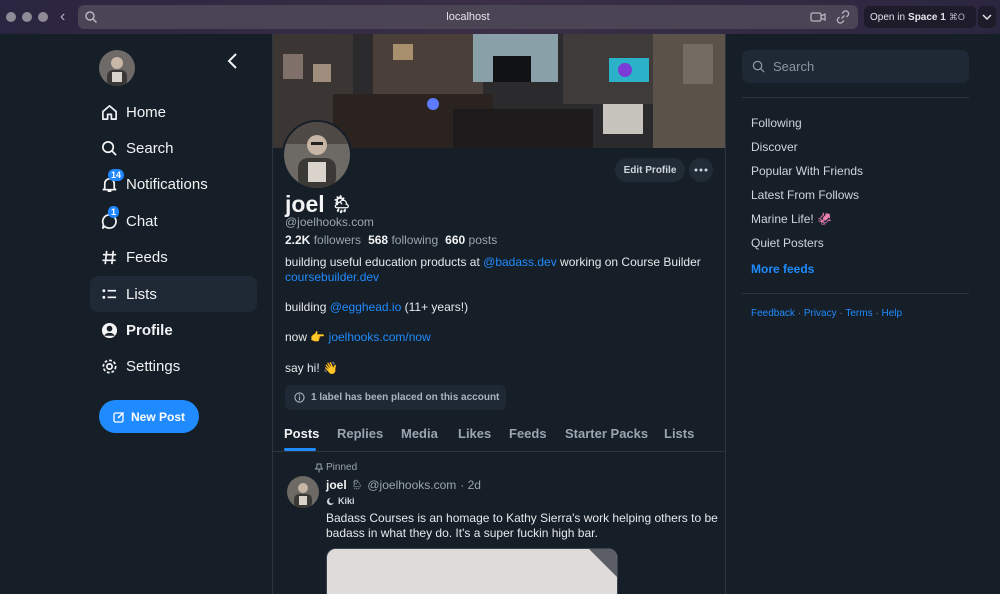  What do you see at coordinates (774, 147) in the screenshot?
I see `feed-link-discover: Discover` at bounding box center [774, 147].